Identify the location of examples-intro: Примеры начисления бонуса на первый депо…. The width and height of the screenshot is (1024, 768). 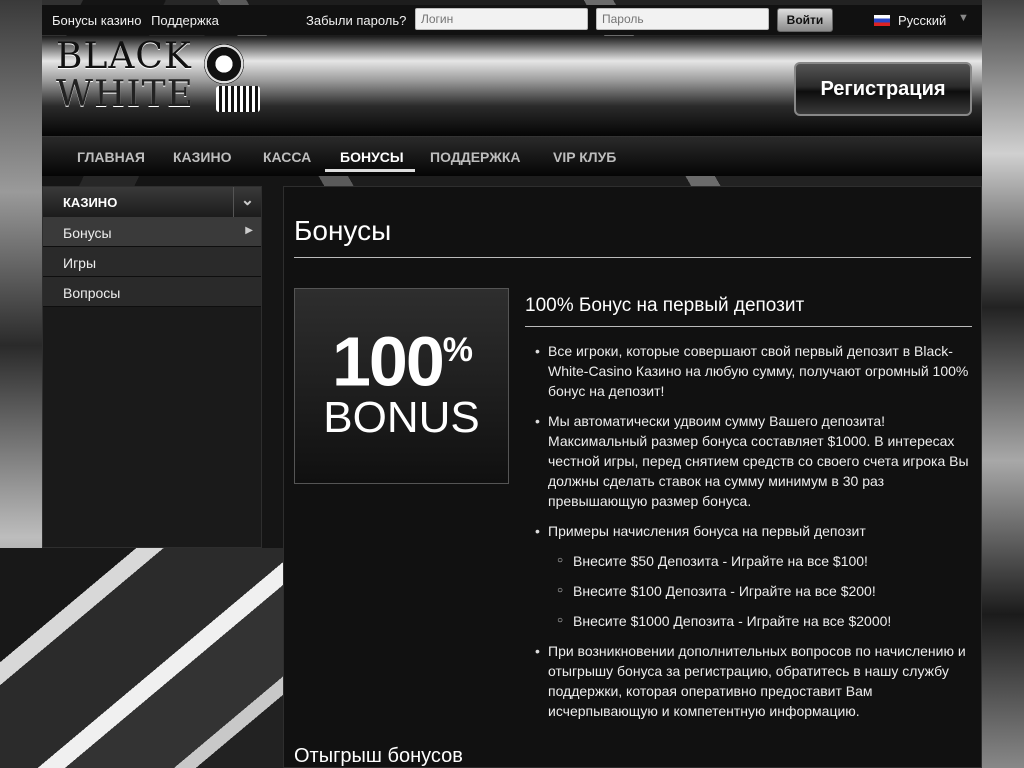
(707, 531).